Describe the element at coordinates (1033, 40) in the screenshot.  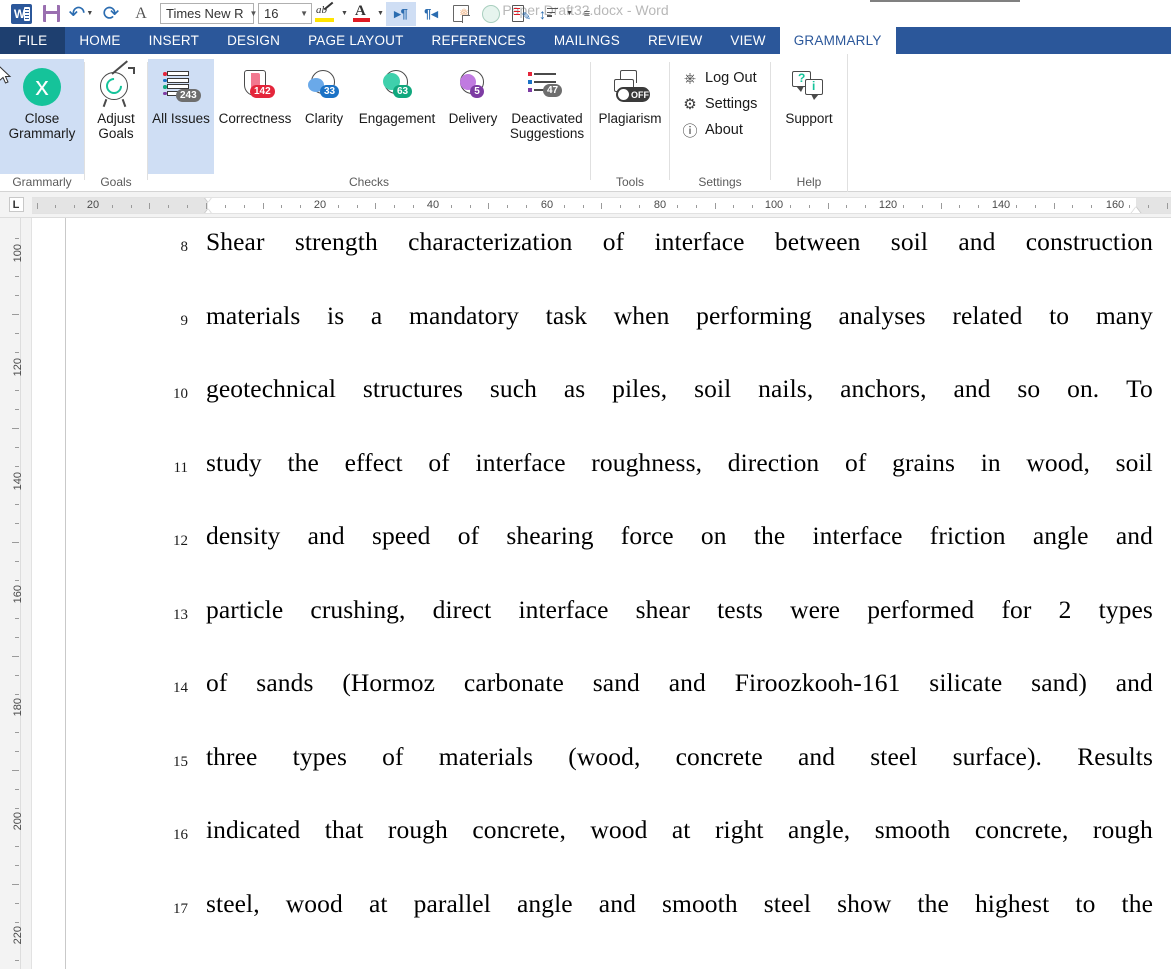
I see `tab-bar-filler` at that location.